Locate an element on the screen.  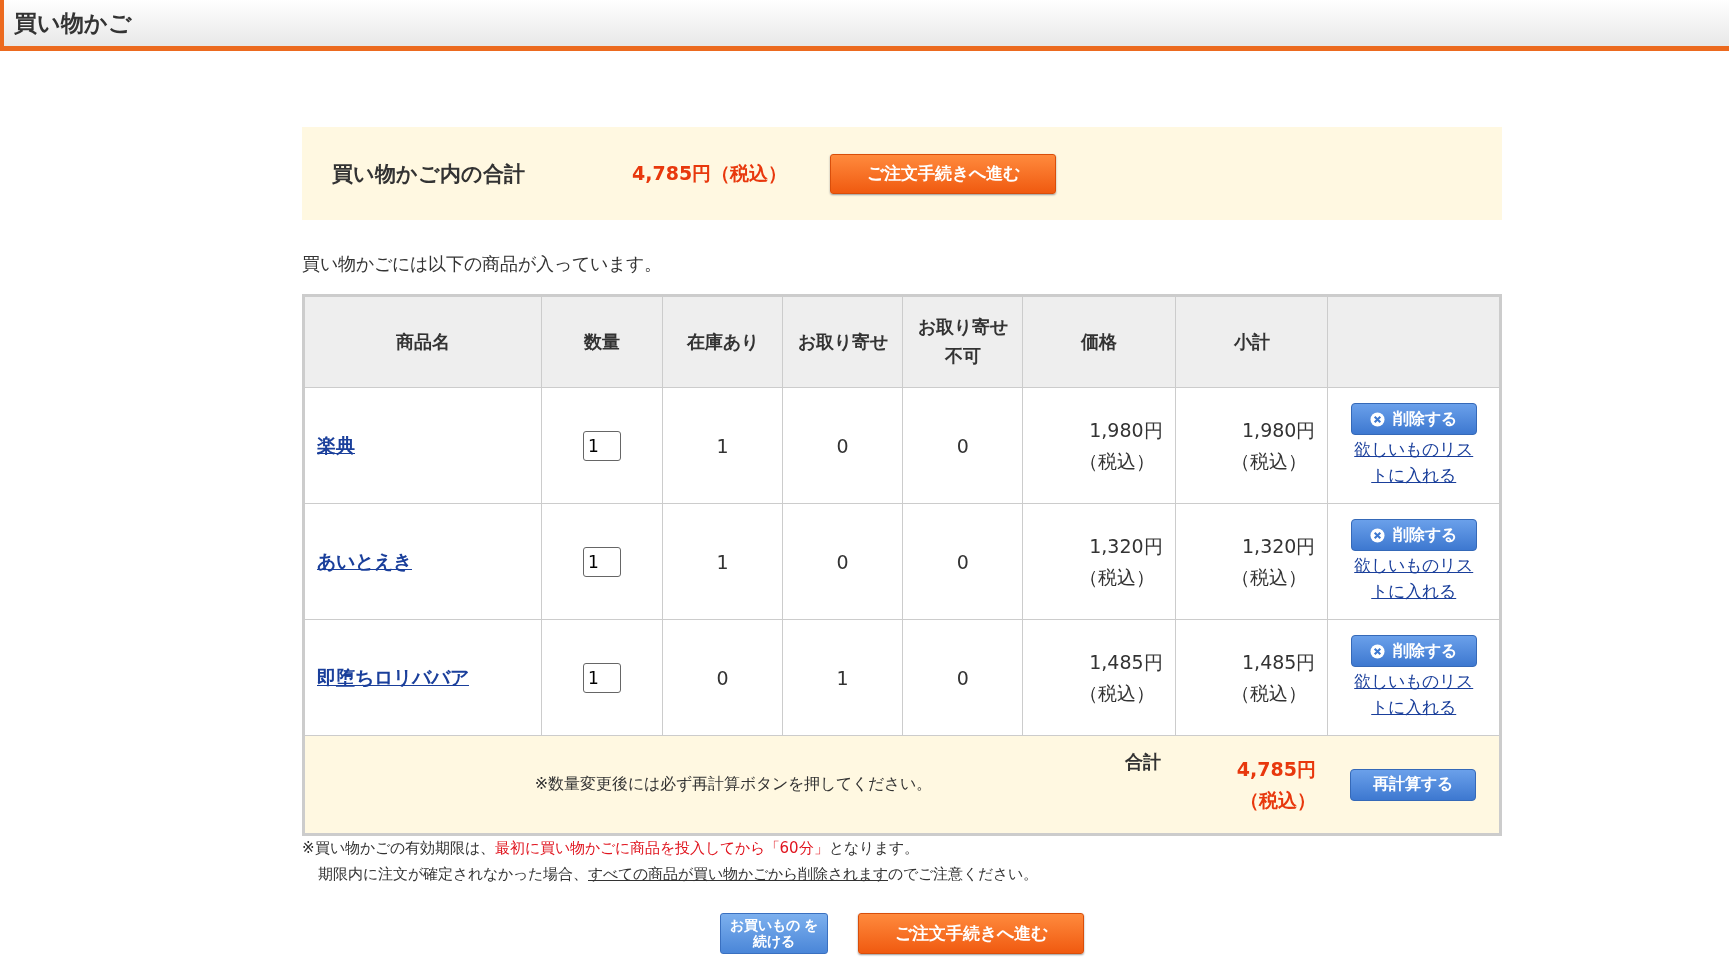
column-header: 数量 is located at coordinates (602, 341).